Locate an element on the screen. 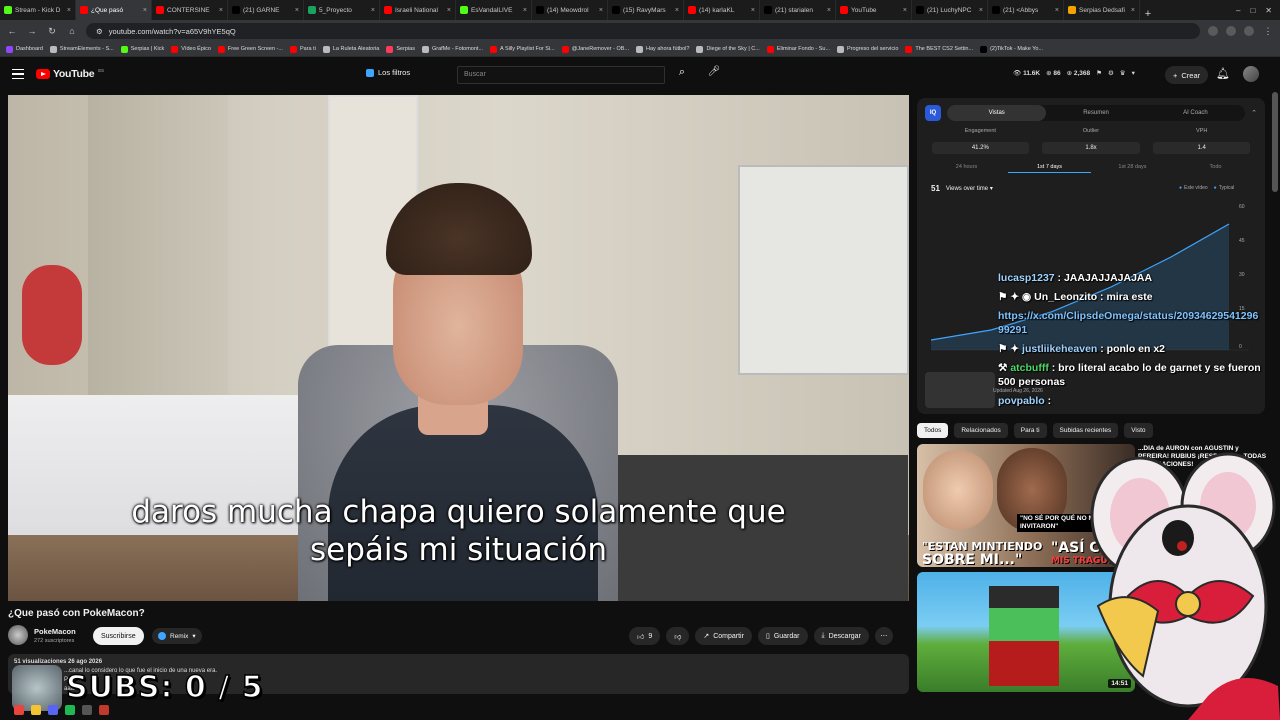 The image size is (1280, 720). menu-icon is located at coordinates (18, 74).